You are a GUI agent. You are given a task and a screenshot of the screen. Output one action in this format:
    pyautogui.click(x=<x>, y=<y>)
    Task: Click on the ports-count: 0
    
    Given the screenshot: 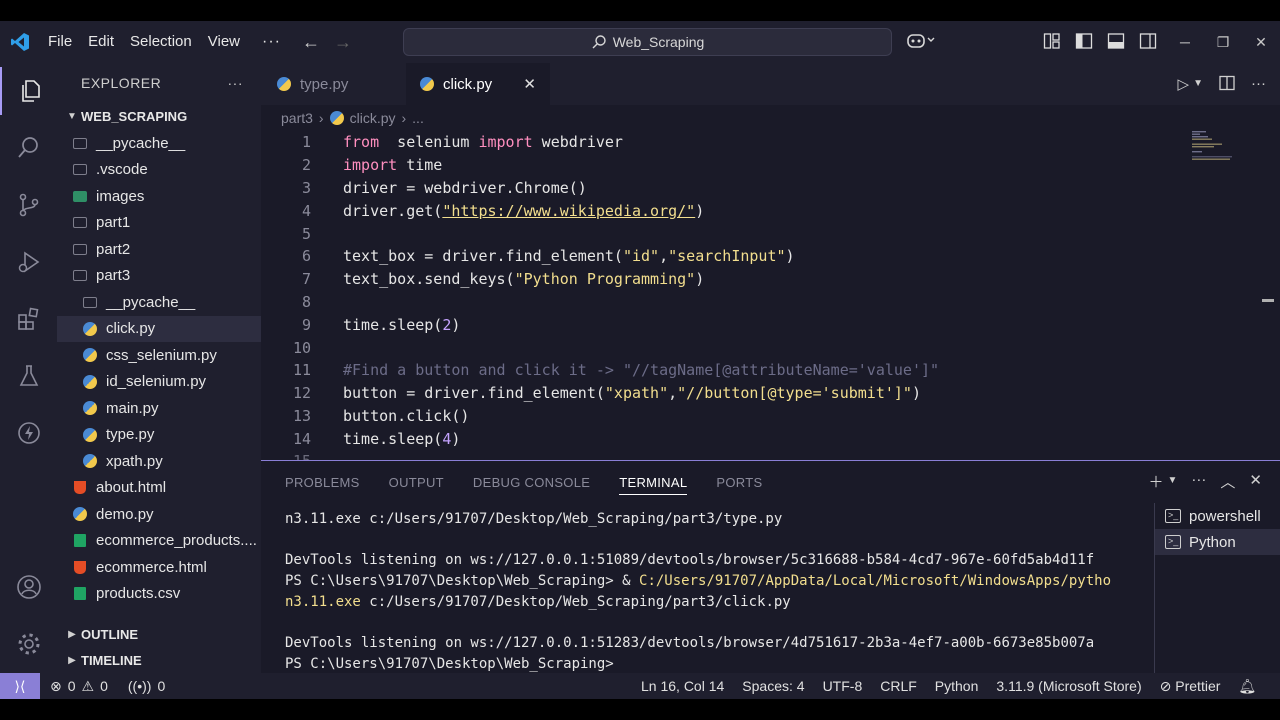 What is the action you would take?
    pyautogui.click(x=161, y=686)
    